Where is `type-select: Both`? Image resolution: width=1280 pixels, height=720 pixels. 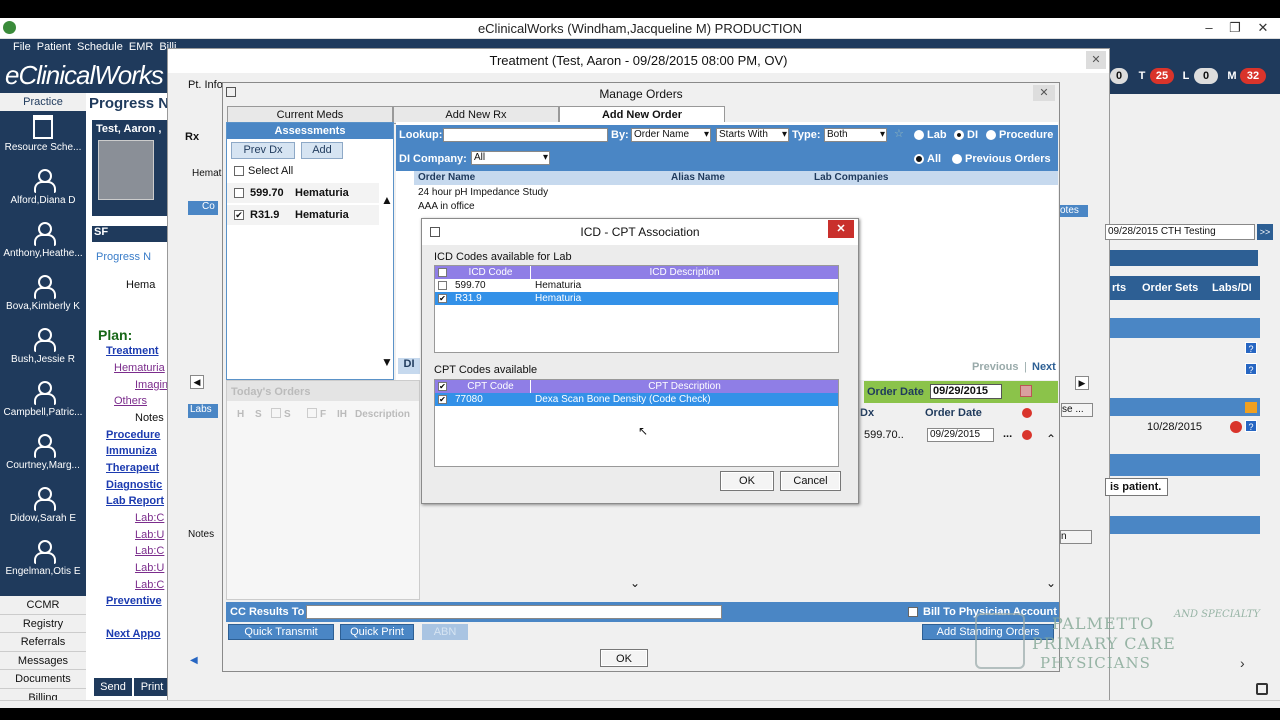
type-select: Both is located at coordinates (855, 135).